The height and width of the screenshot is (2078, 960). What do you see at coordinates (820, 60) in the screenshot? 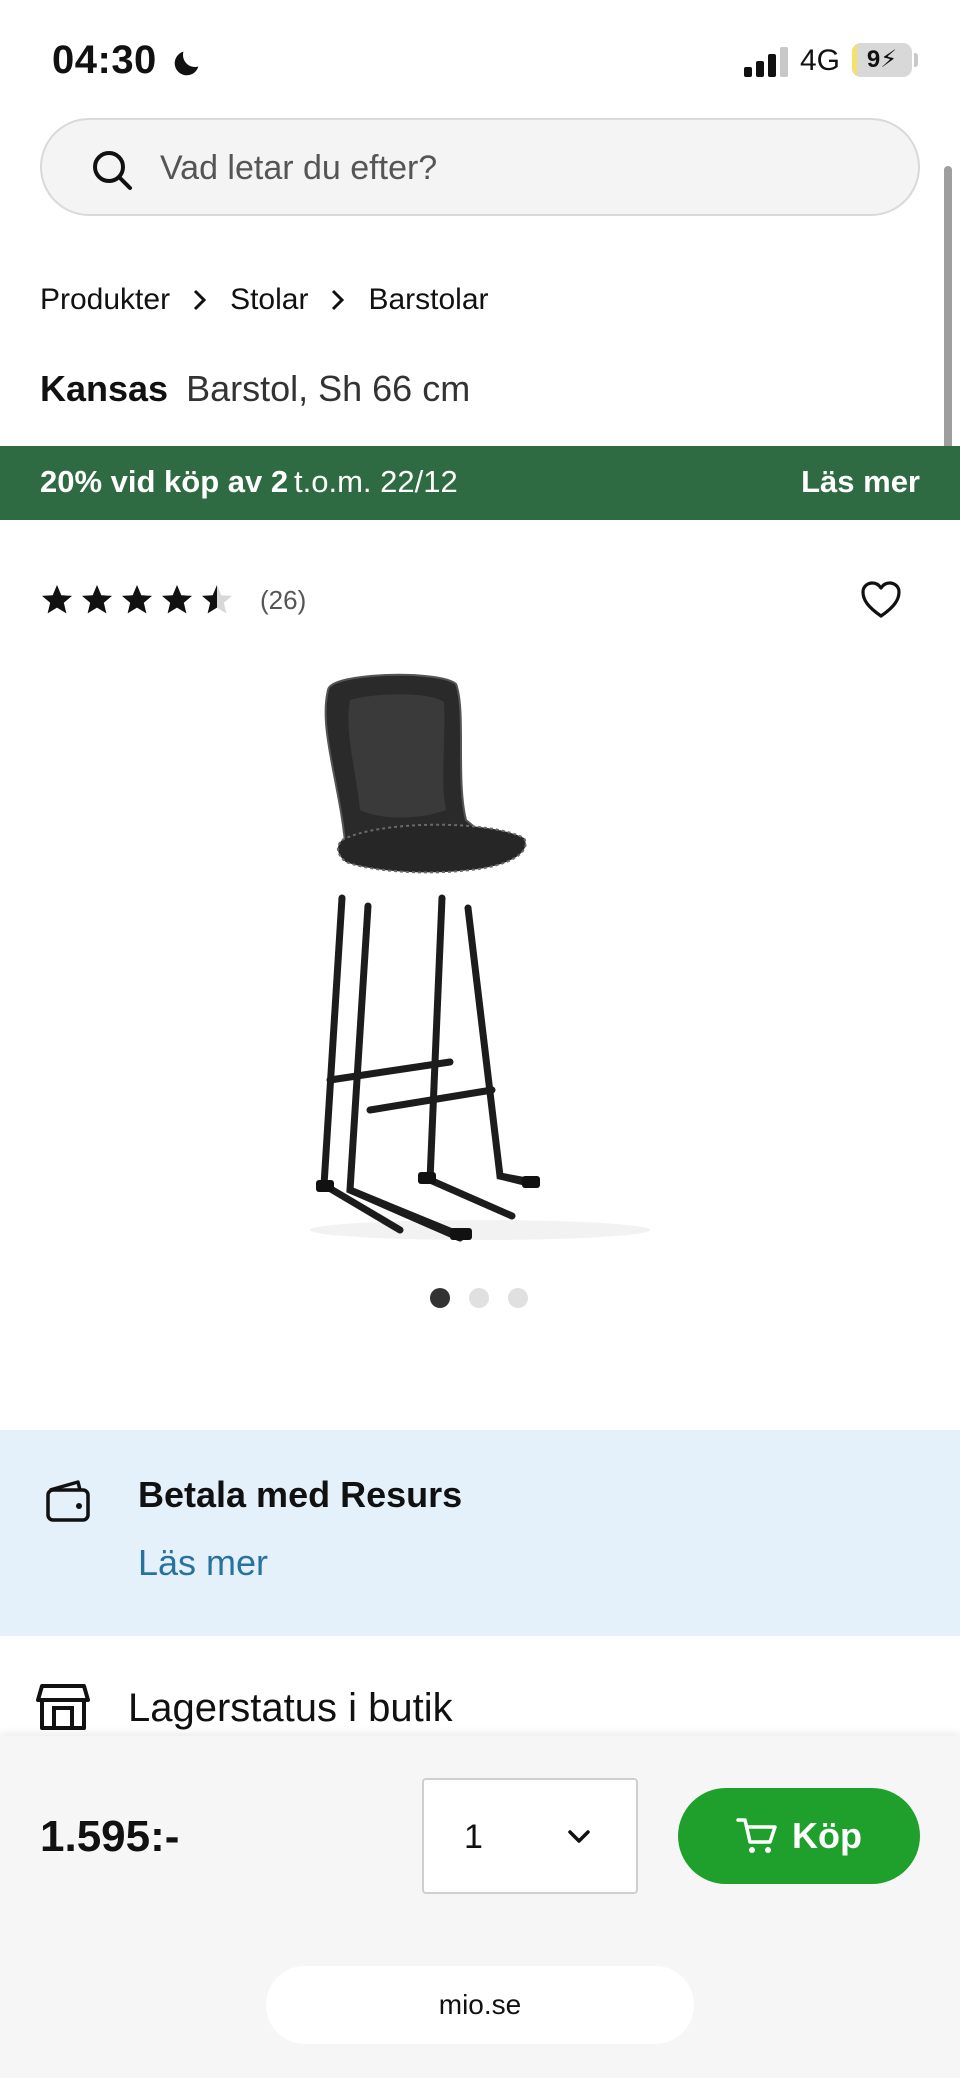
I see `network-label: 4G` at bounding box center [820, 60].